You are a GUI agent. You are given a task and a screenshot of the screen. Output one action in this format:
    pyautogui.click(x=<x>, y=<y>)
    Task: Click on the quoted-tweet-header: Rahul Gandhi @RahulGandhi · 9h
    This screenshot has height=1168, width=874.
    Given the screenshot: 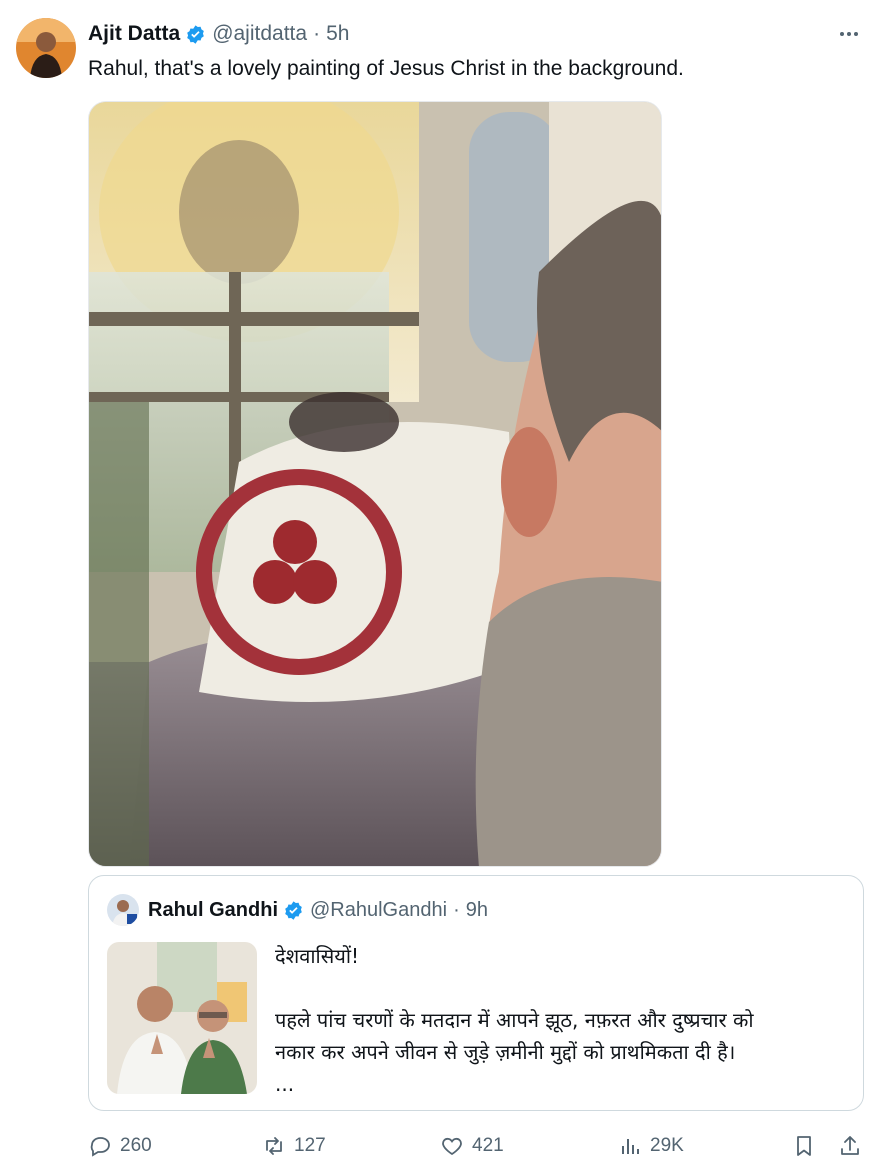 What is the action you would take?
    pyautogui.click(x=297, y=910)
    